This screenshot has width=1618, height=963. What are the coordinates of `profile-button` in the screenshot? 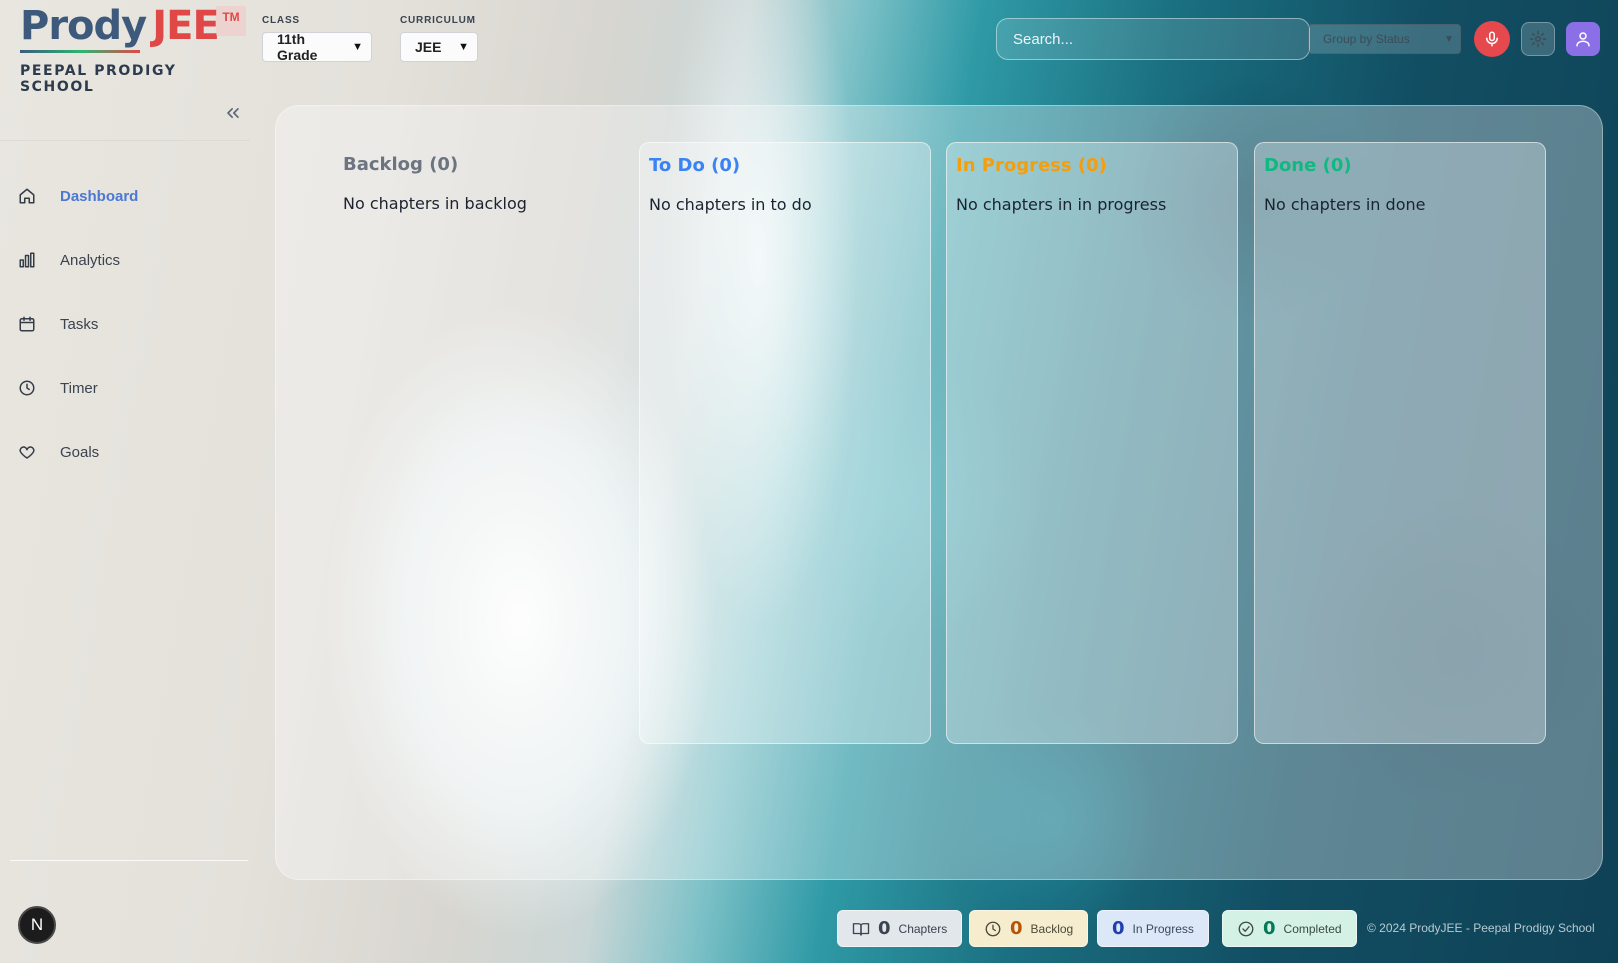 It's located at (1583, 39).